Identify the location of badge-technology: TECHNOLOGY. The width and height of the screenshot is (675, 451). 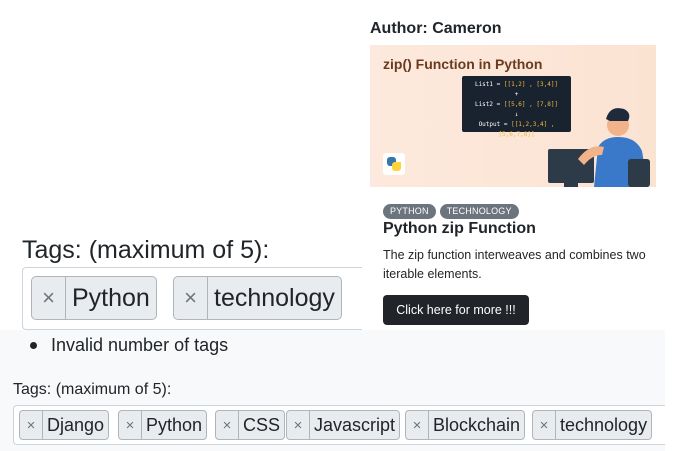
(479, 211).